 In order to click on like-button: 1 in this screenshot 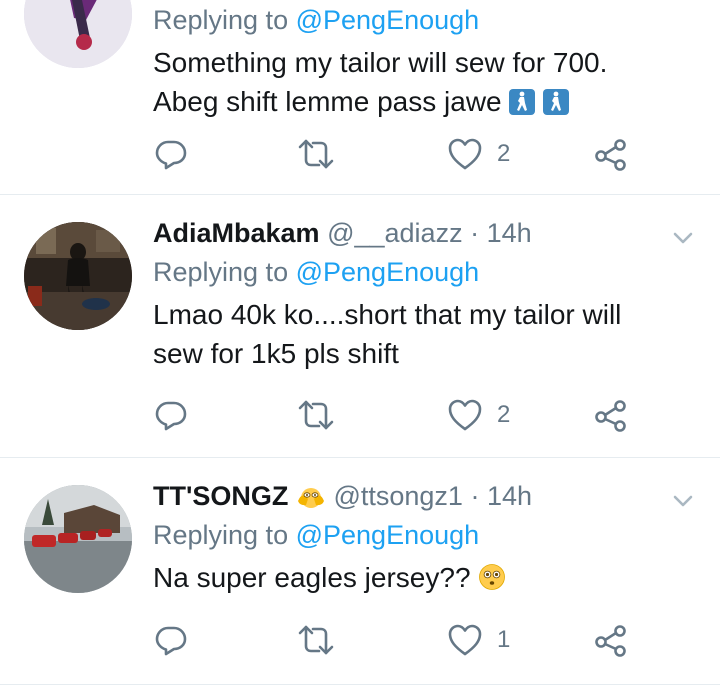, I will do `click(478, 640)`.